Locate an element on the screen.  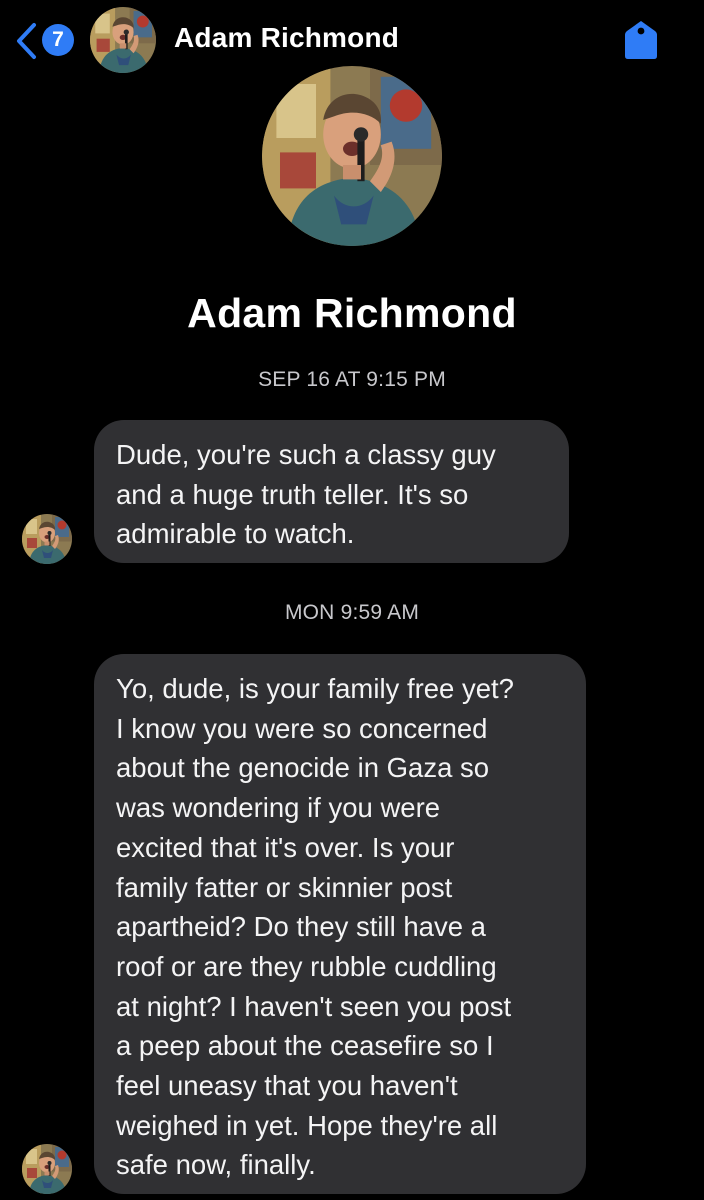
message-text-line: a peep about the ceasefire so I is located at coordinates (305, 1046).